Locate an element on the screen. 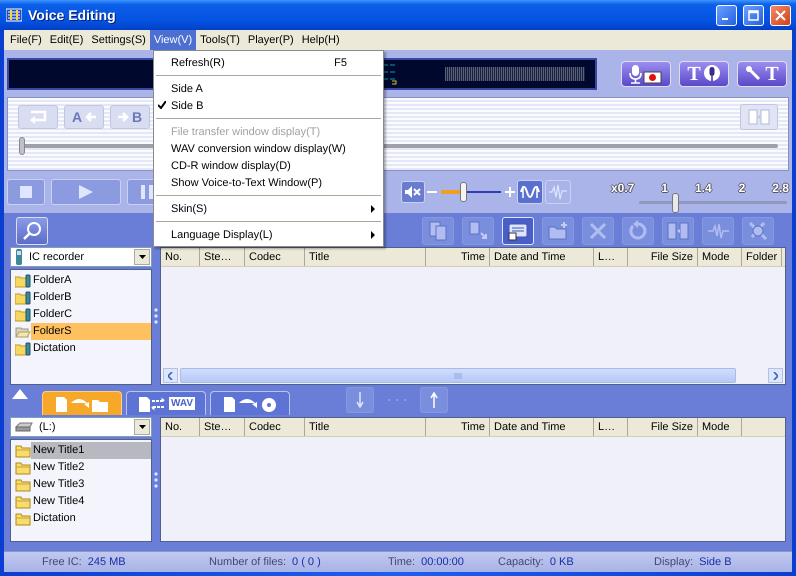 The height and width of the screenshot is (576, 796). chevron-left-icon is located at coordinates (170, 376).